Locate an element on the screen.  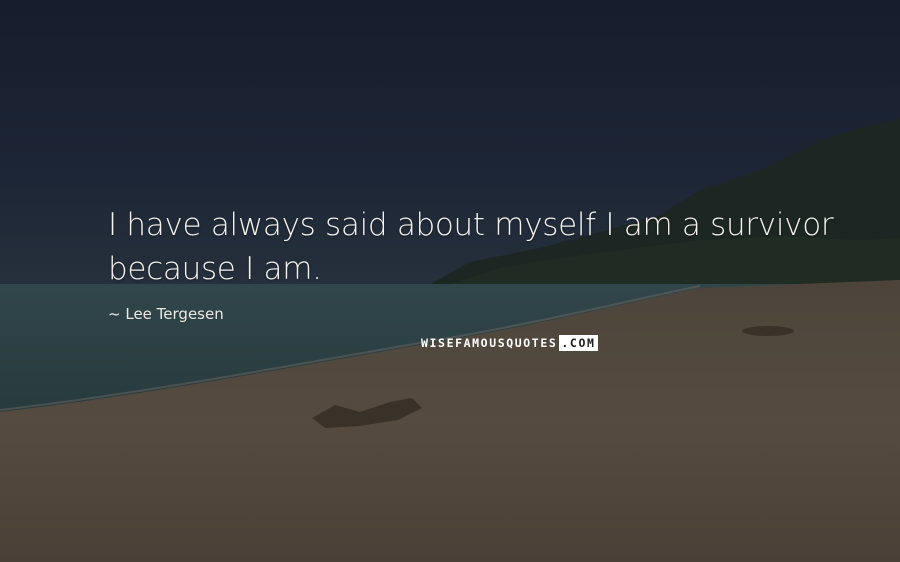
author-tilde: ~ is located at coordinates (114, 314).